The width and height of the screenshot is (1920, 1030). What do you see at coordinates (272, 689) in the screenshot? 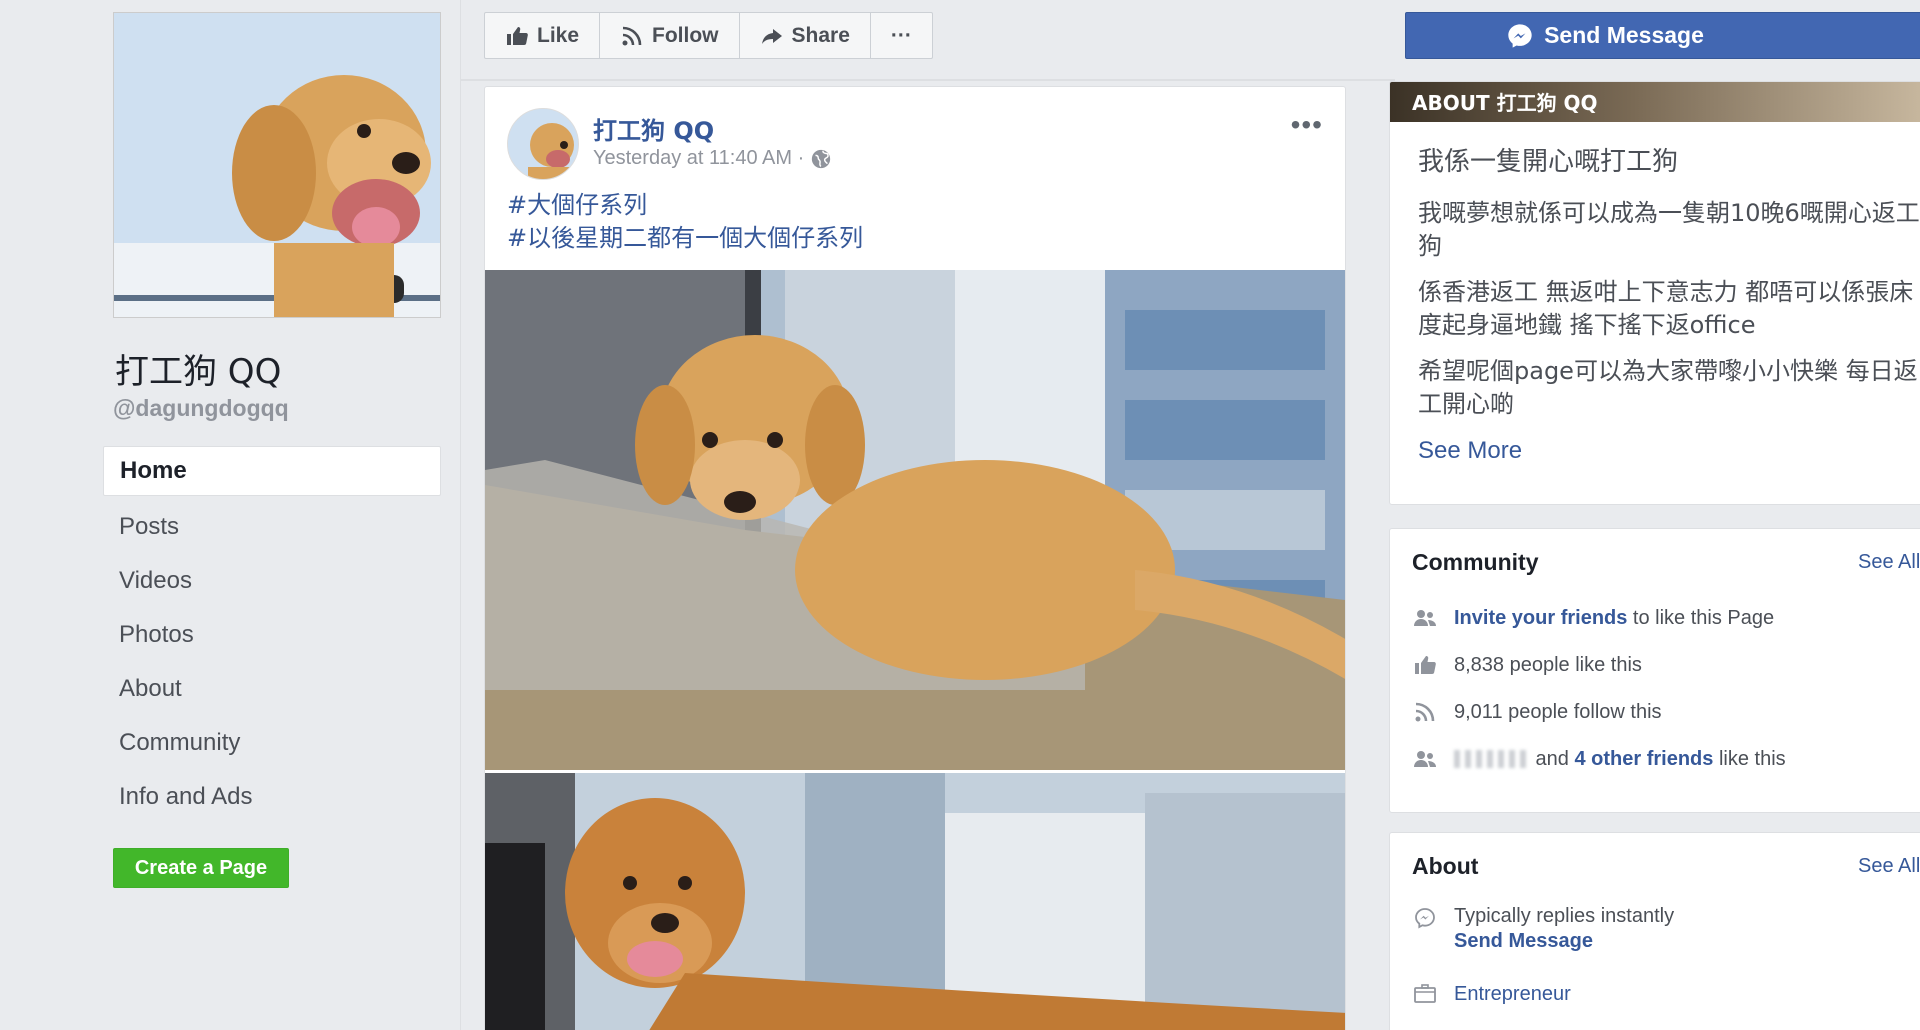
I see `nav-item-about: About` at bounding box center [272, 689].